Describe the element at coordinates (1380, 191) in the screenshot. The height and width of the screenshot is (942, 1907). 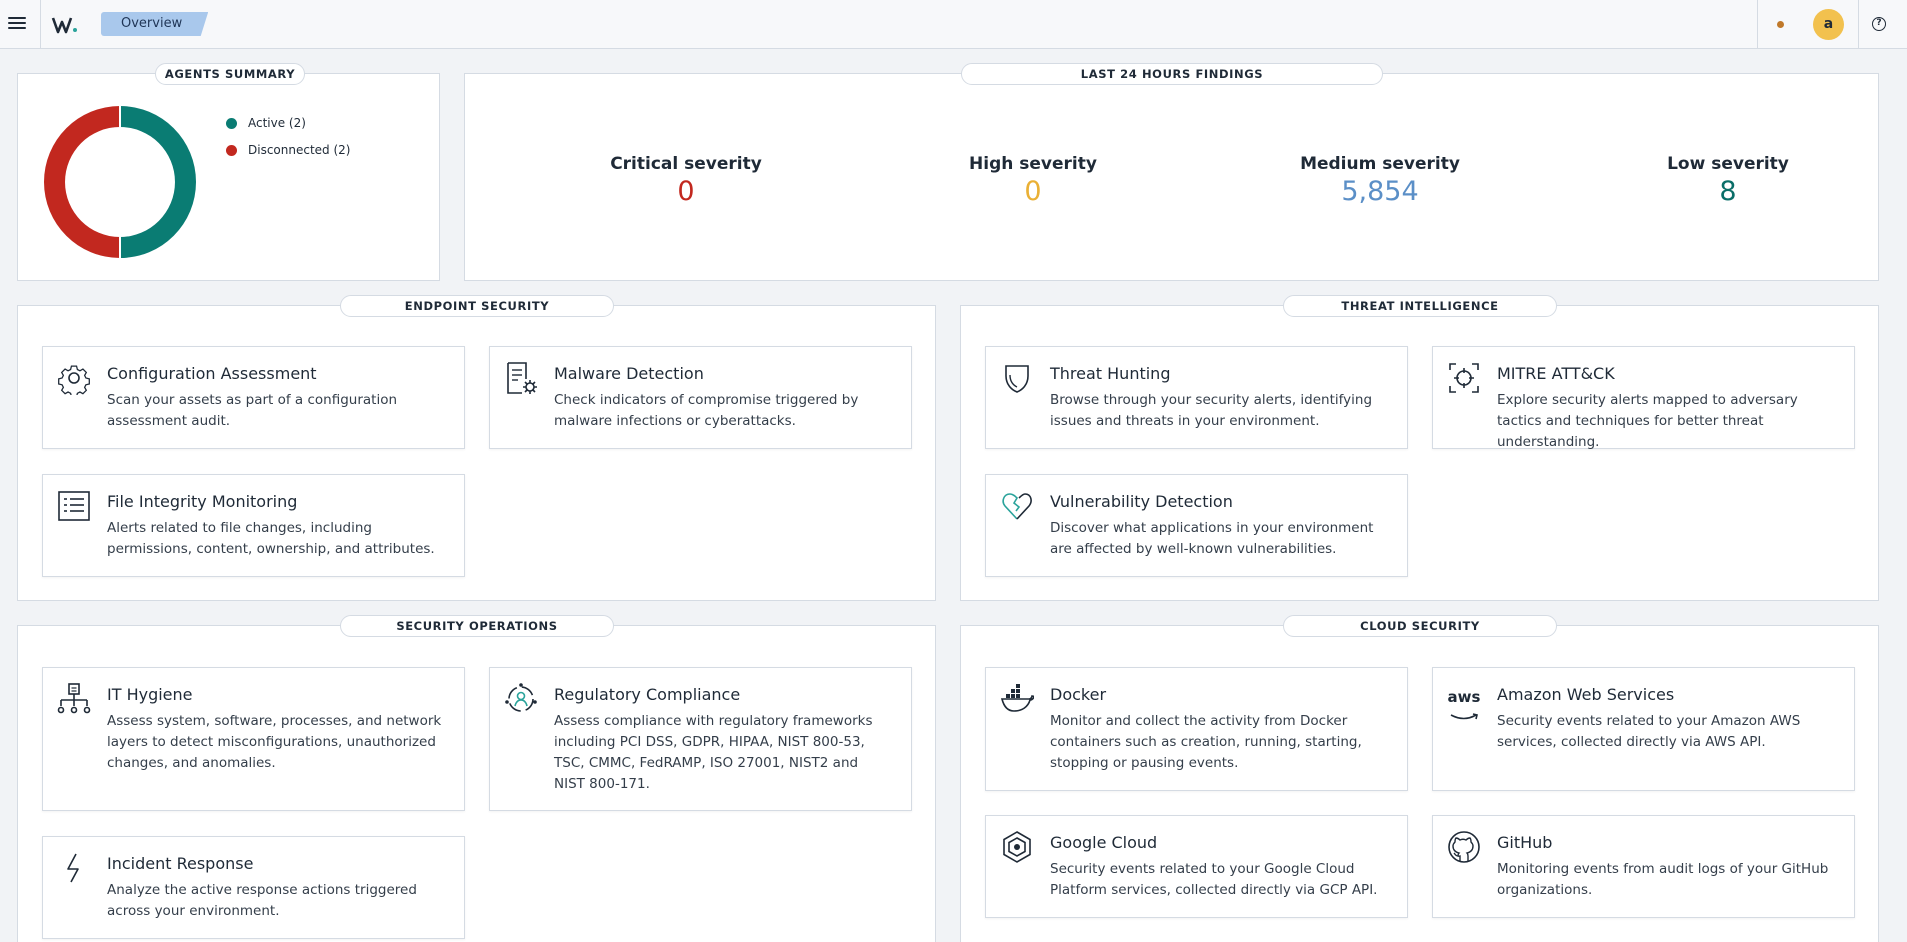
I see `finding-value: 5,854` at that location.